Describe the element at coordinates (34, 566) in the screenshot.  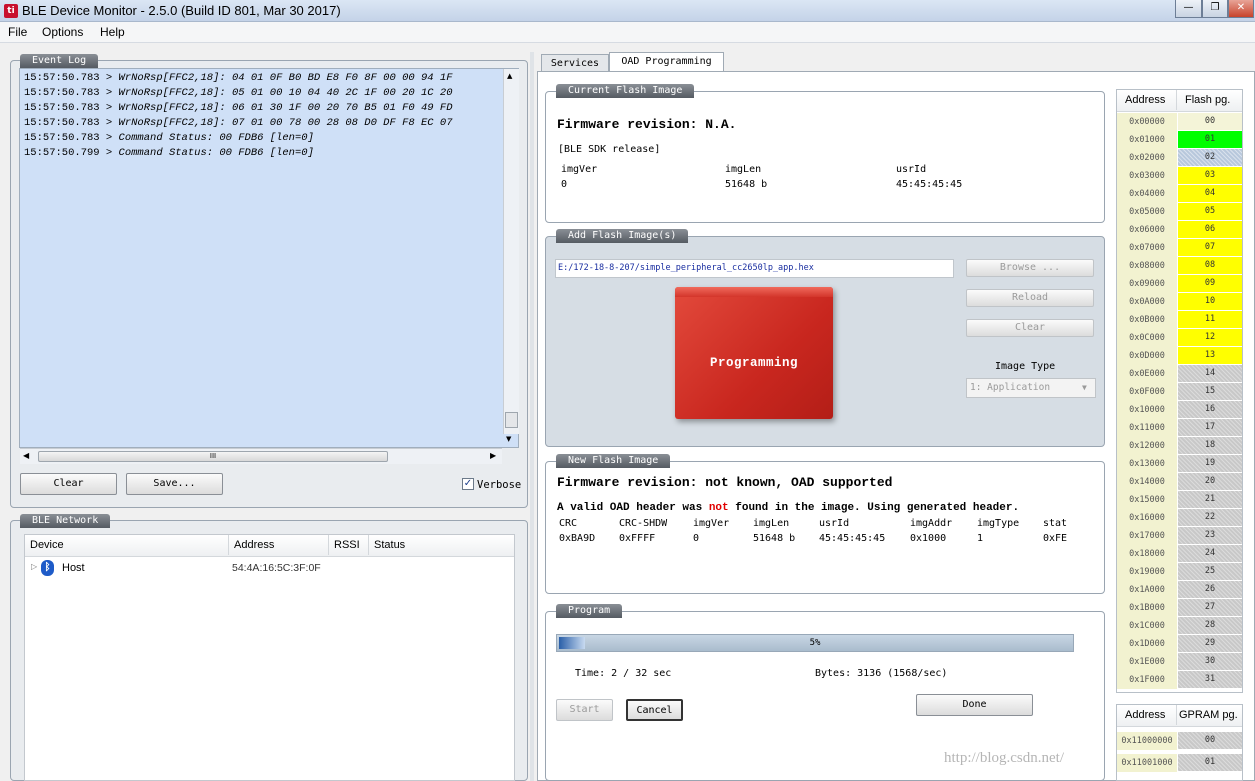
I see `expand-arrow-icon: ▷` at that location.